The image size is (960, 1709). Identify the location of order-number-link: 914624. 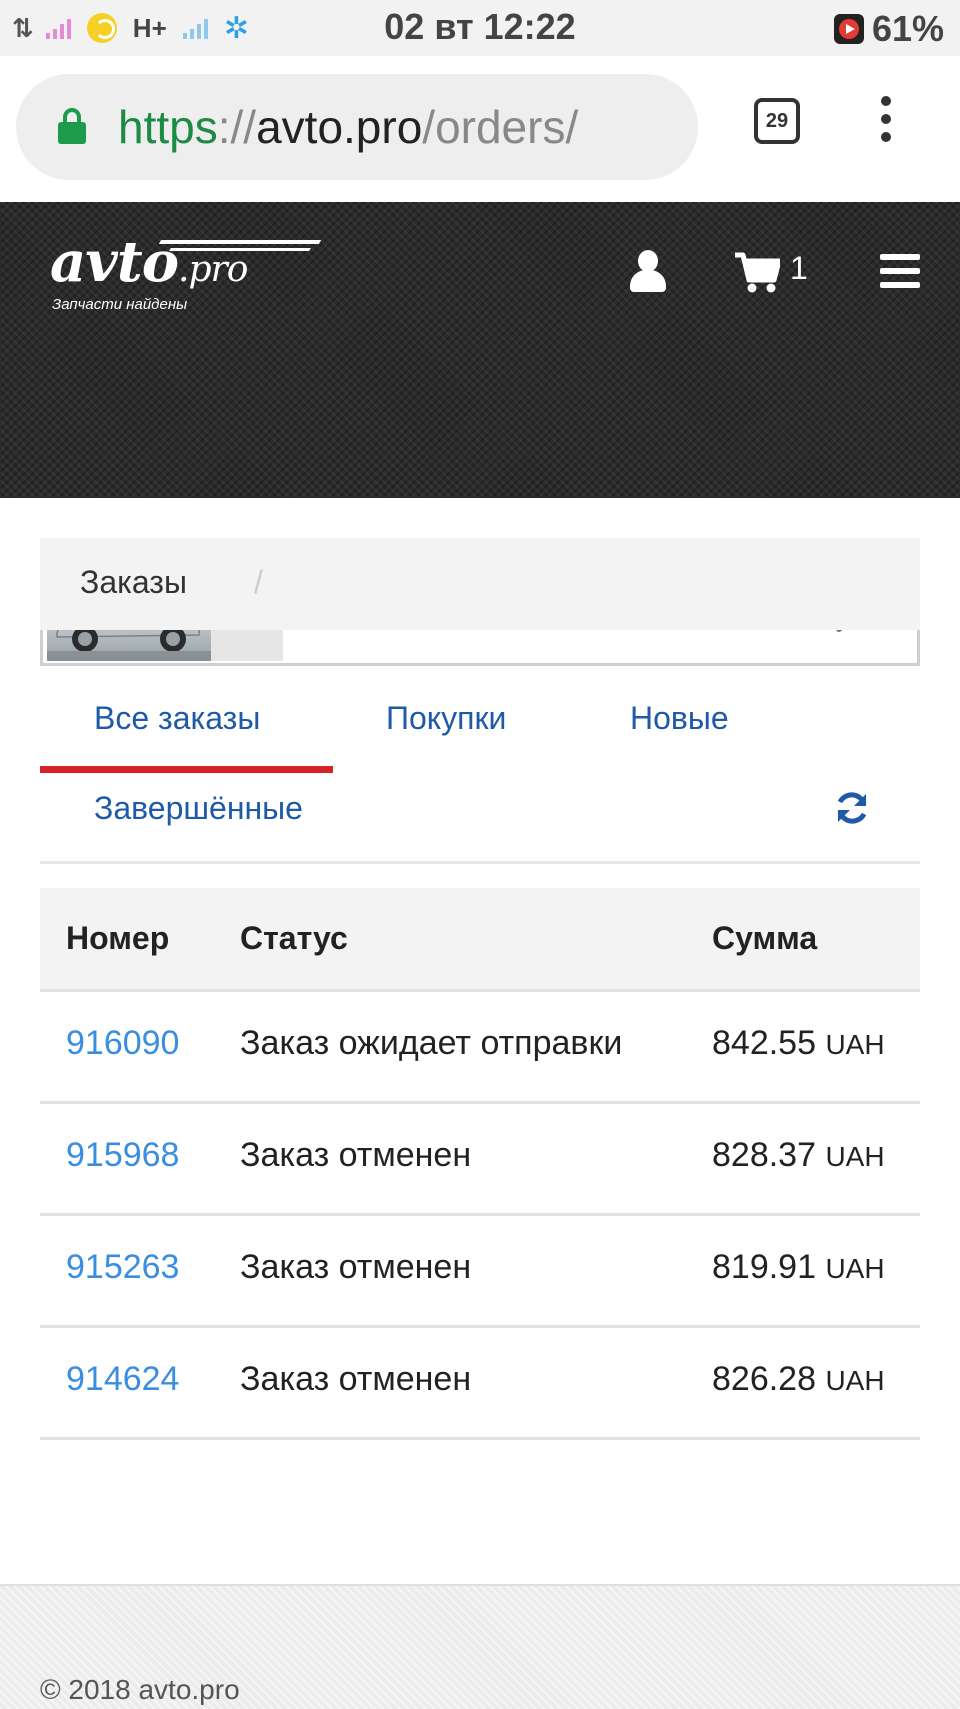
(122, 1379).